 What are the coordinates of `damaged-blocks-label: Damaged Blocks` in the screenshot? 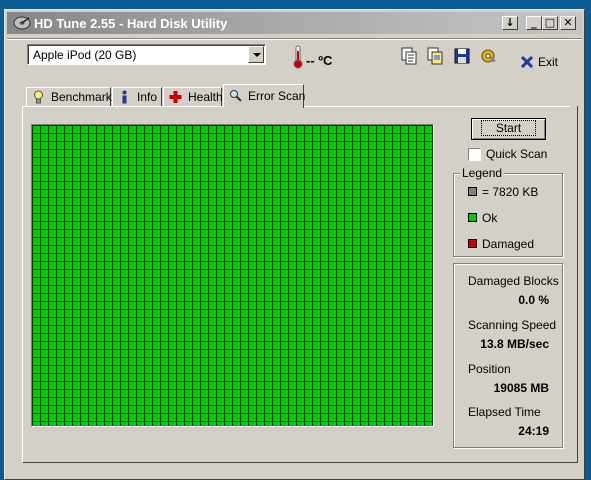 It's located at (513, 281).